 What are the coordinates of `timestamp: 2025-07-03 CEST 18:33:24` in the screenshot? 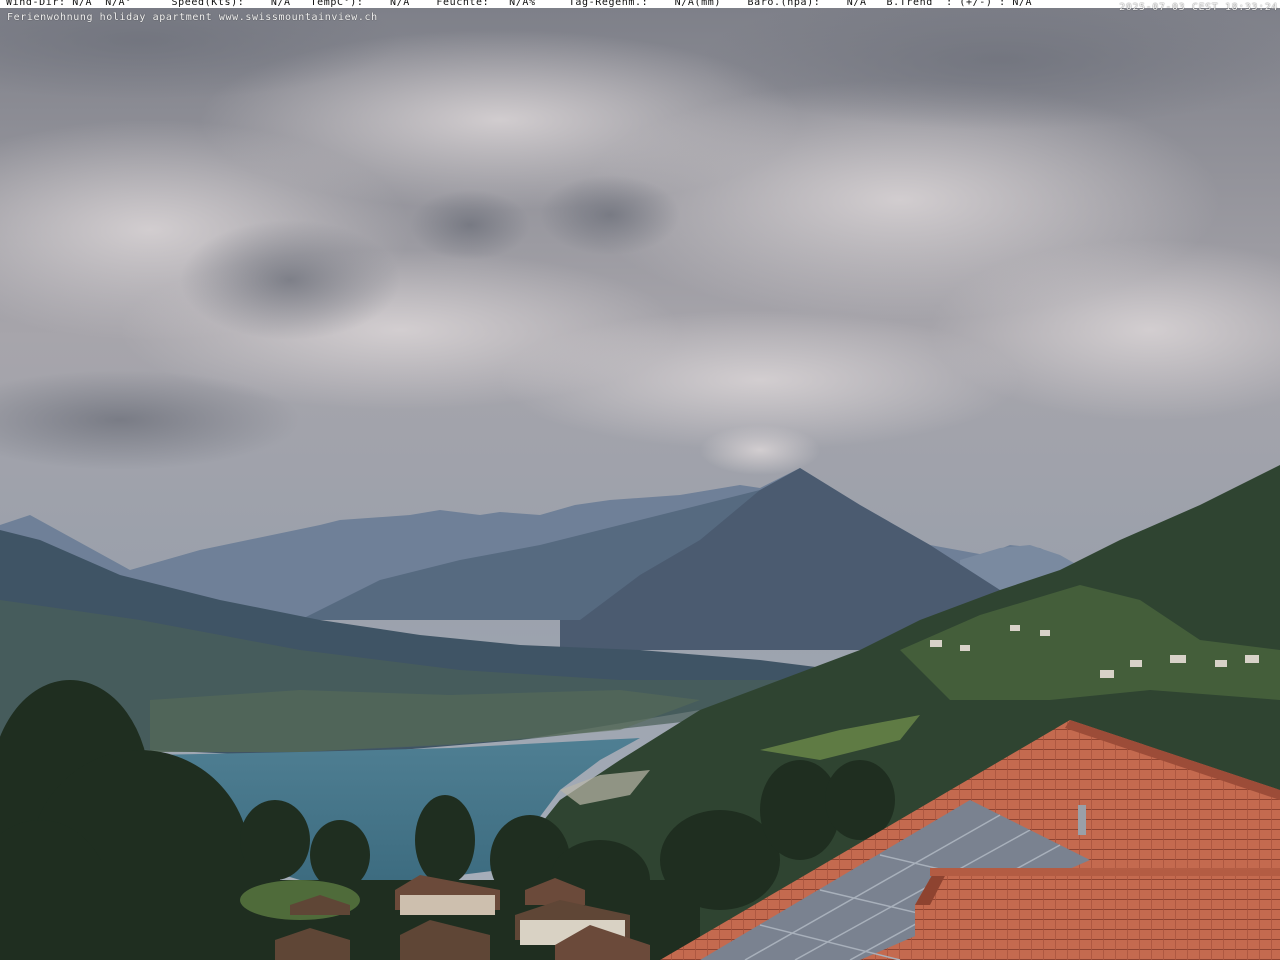 It's located at (1198, 7).